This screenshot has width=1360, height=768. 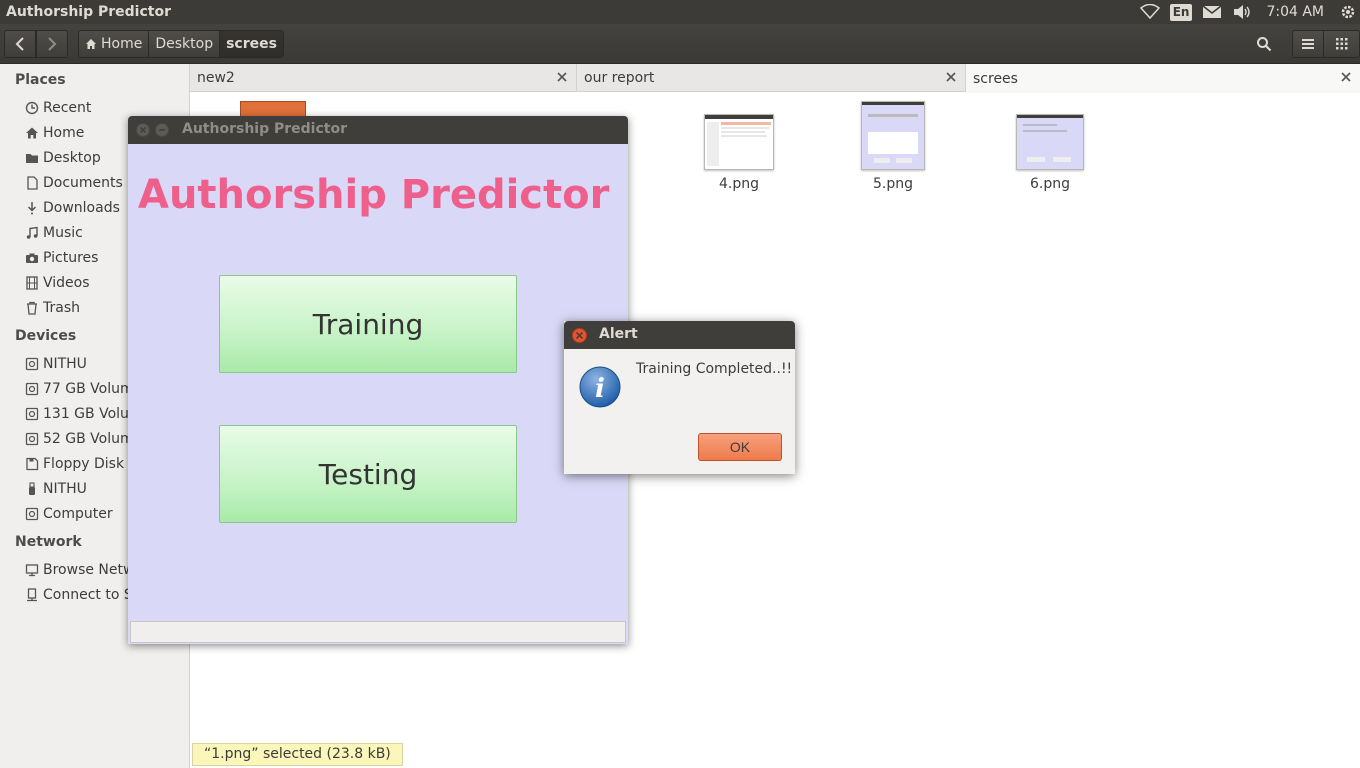 I want to click on home-icon, so click(x=32, y=133).